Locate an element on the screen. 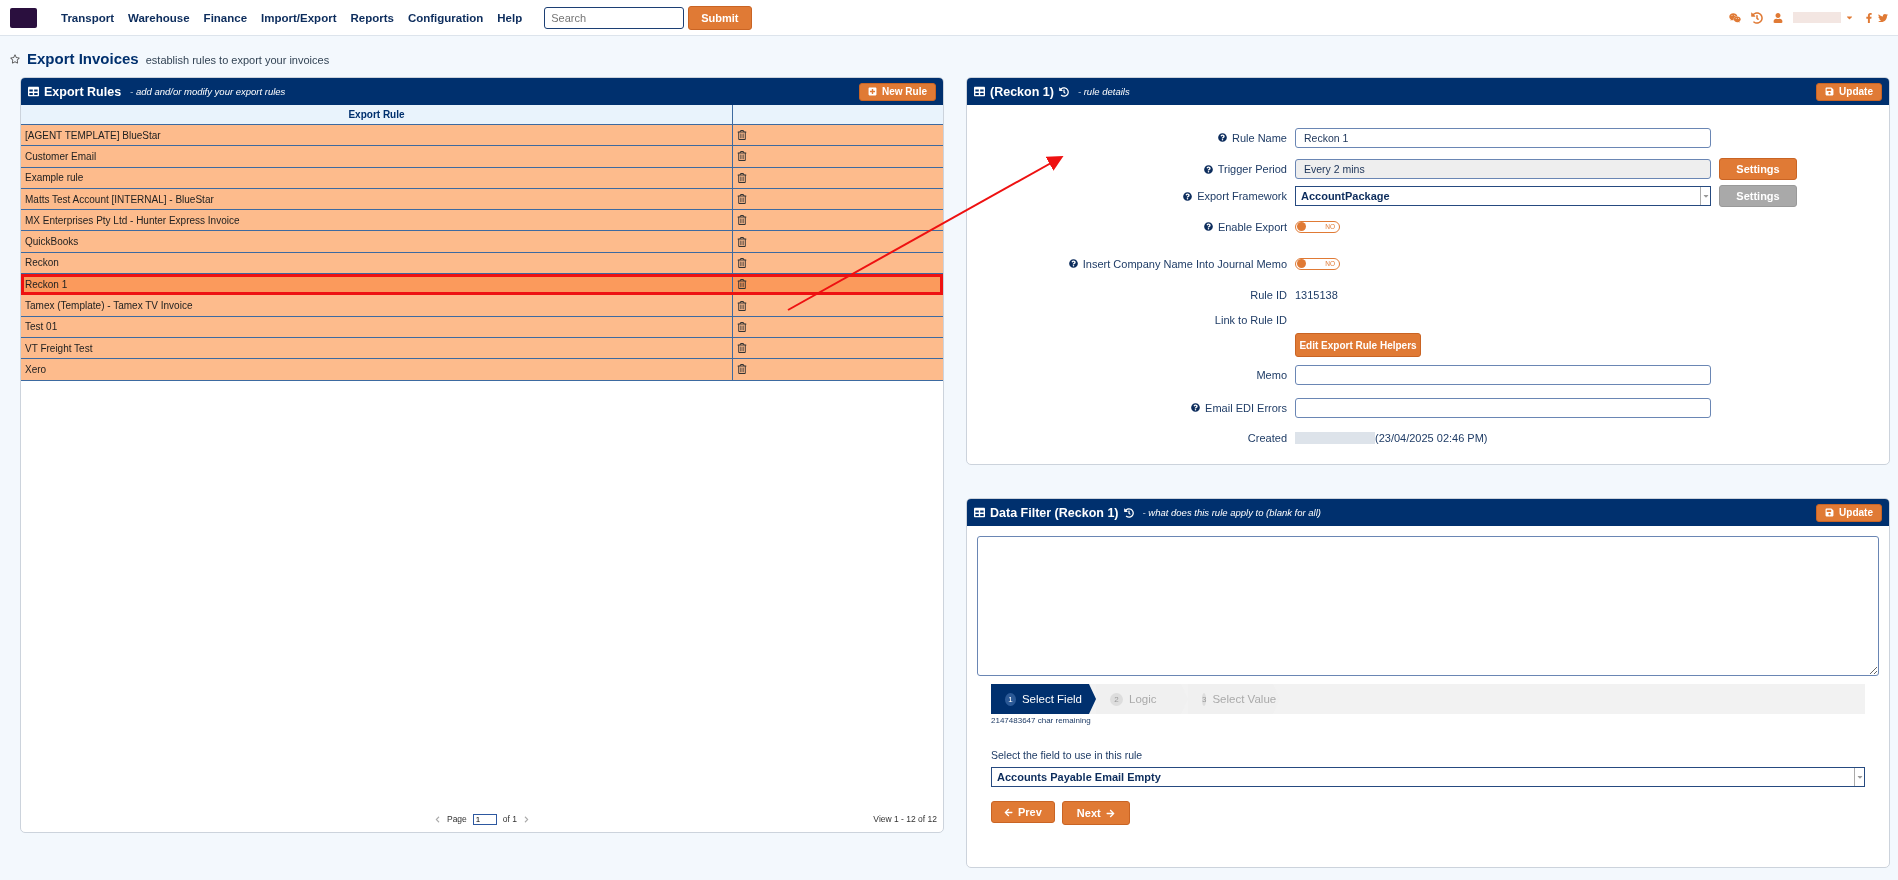  table-row: Test 01 is located at coordinates (482, 327).